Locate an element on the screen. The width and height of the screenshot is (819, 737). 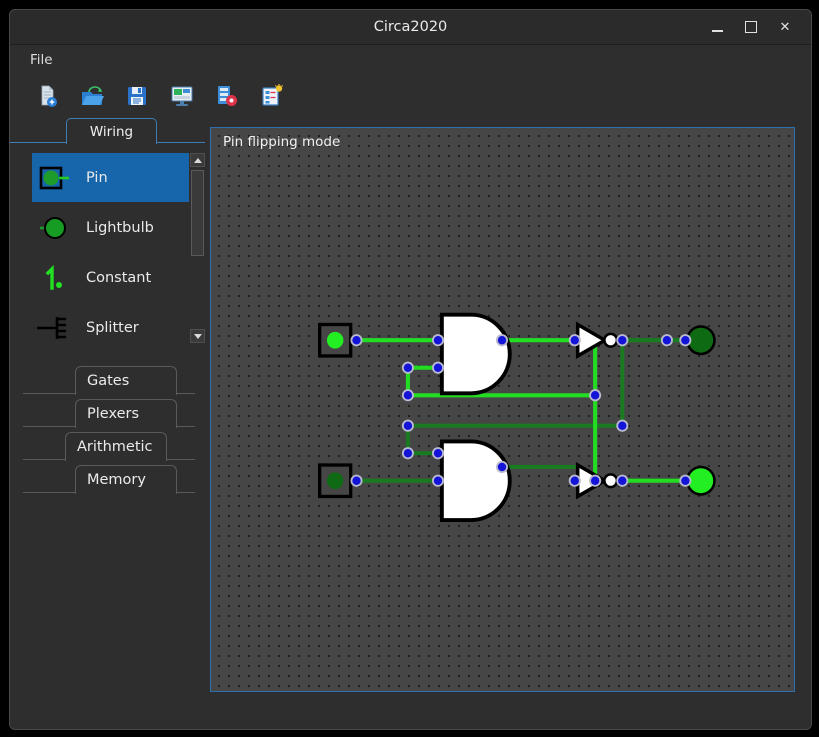
window-title: Circa2020 is located at coordinates (410, 27).